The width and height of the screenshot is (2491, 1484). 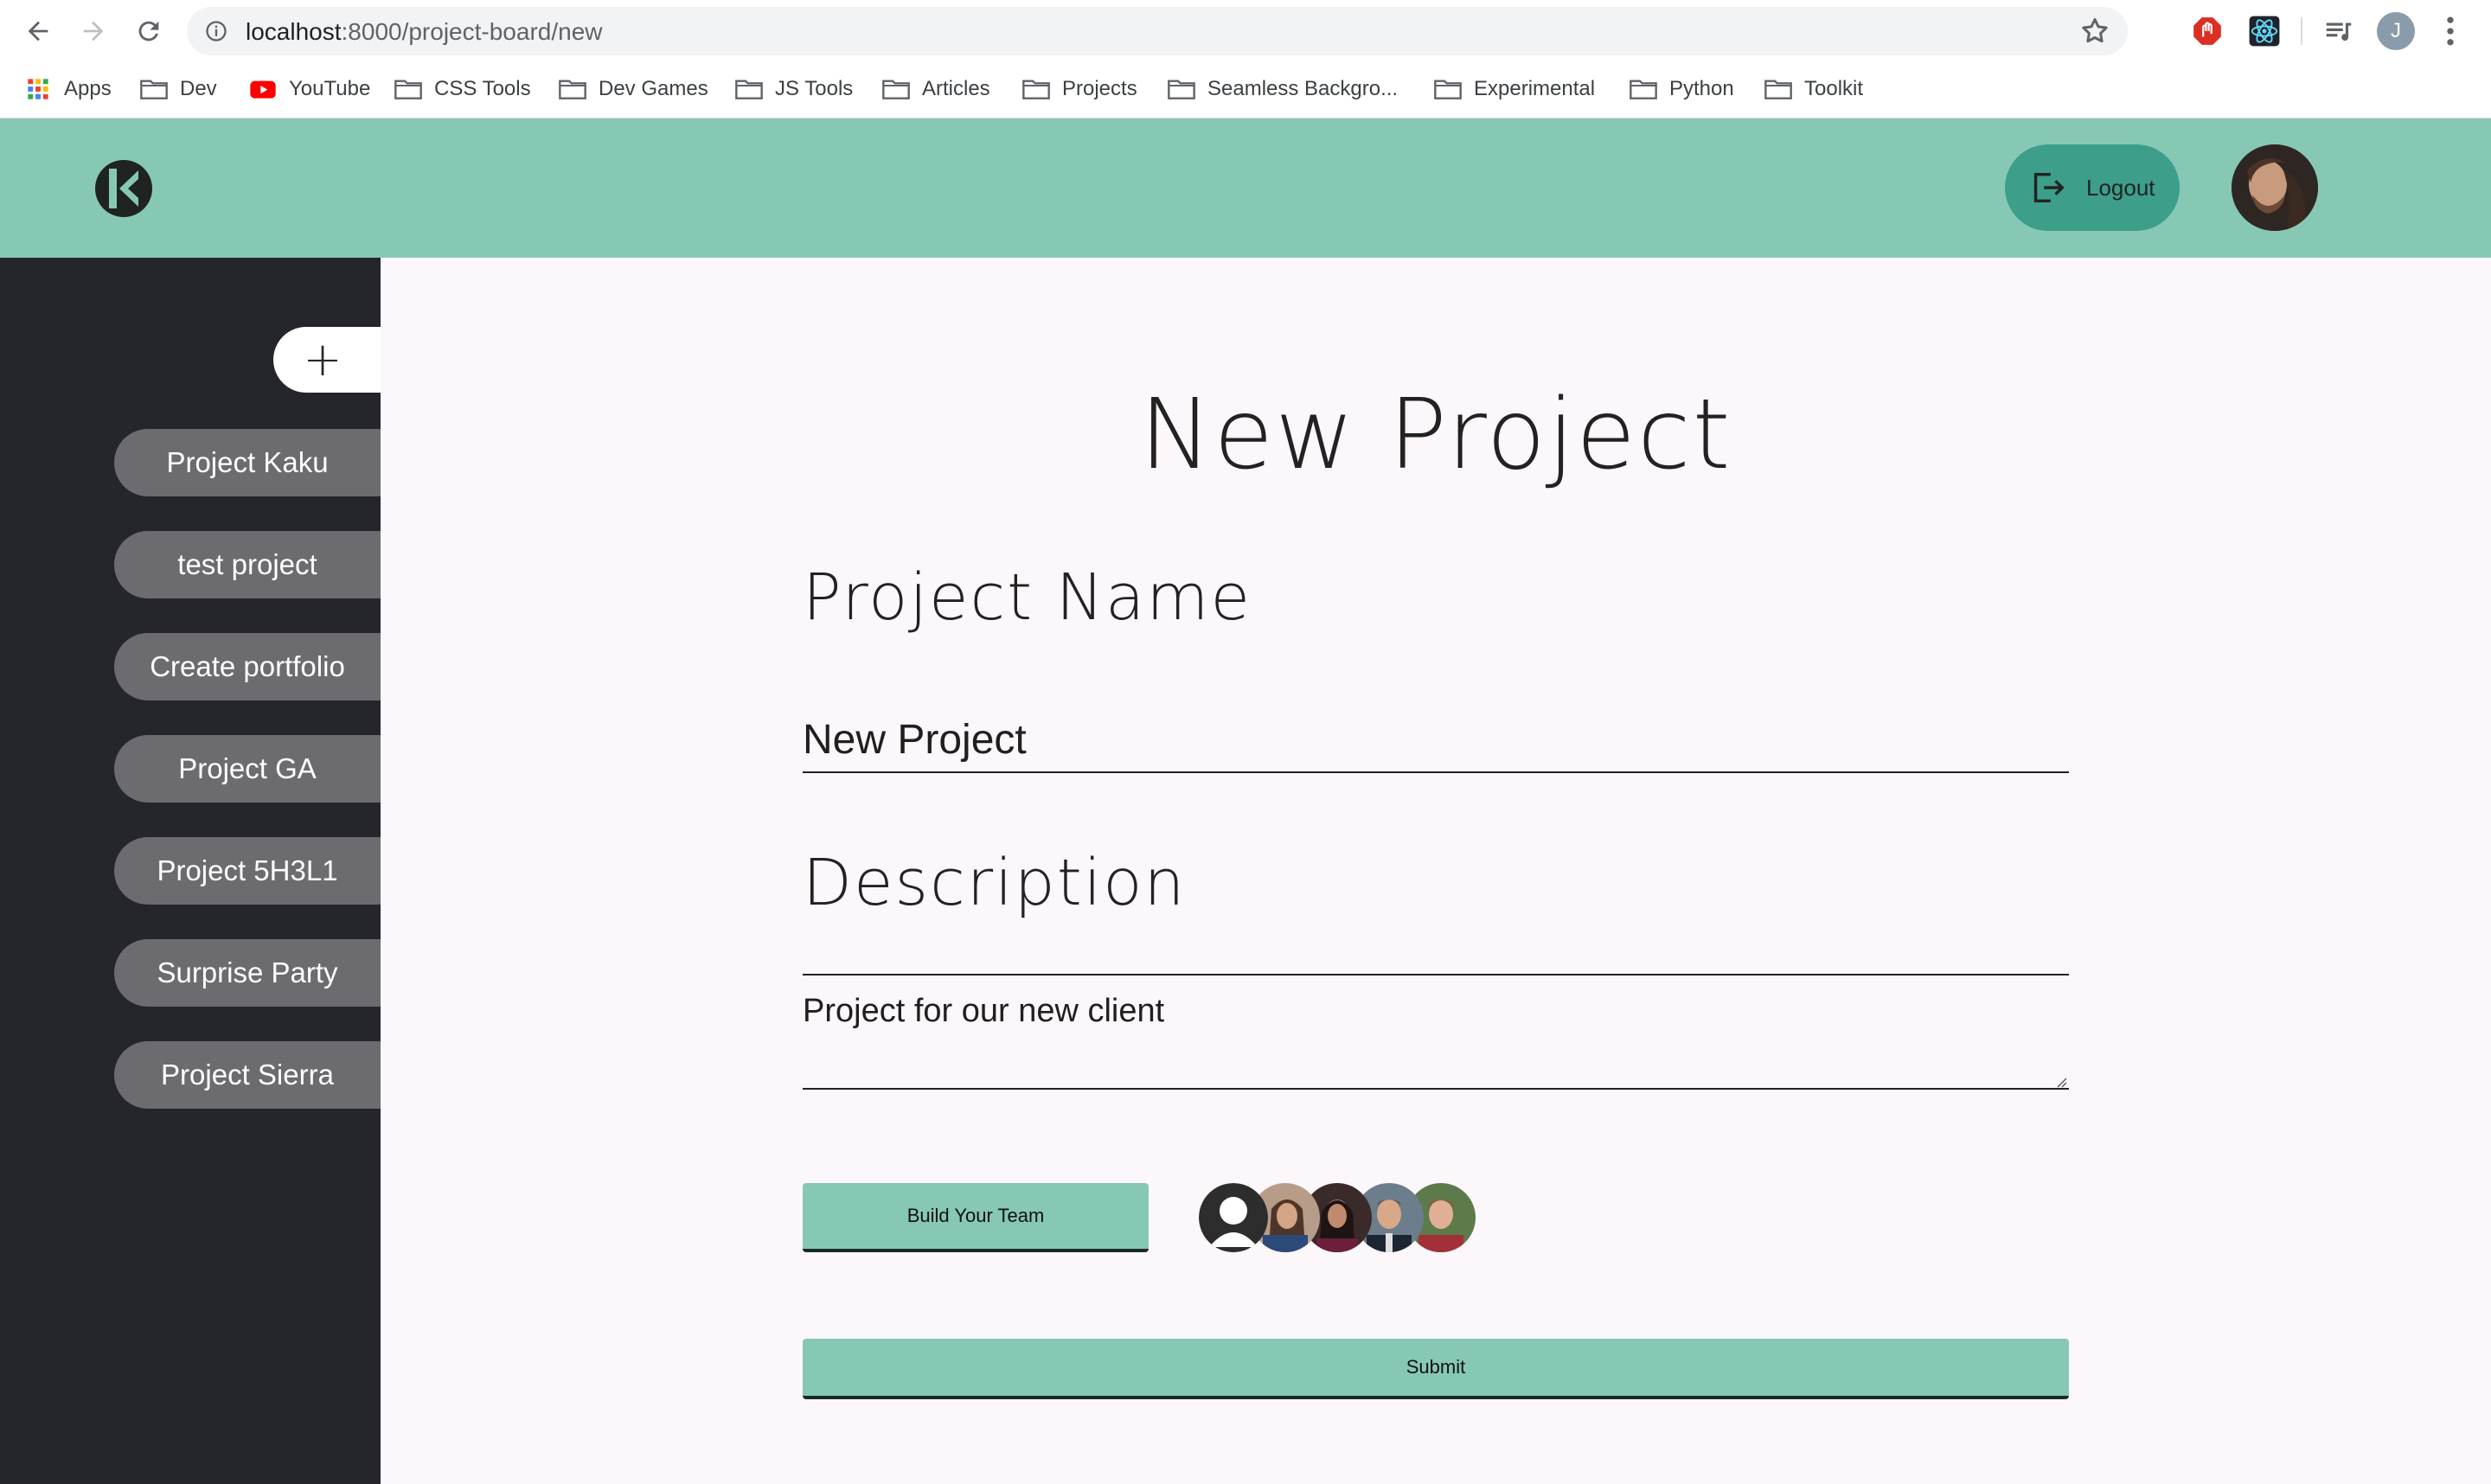 What do you see at coordinates (198, 88) in the screenshot?
I see `bookmark-label: Dev` at bounding box center [198, 88].